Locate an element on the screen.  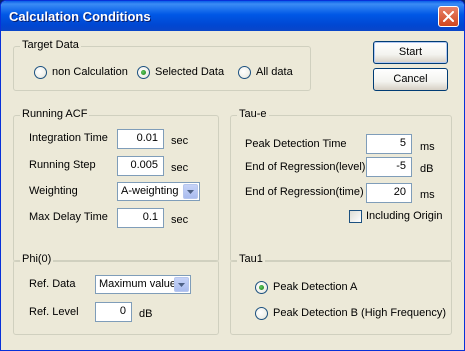
ref-data-select: Maximum value is located at coordinates (143, 284).